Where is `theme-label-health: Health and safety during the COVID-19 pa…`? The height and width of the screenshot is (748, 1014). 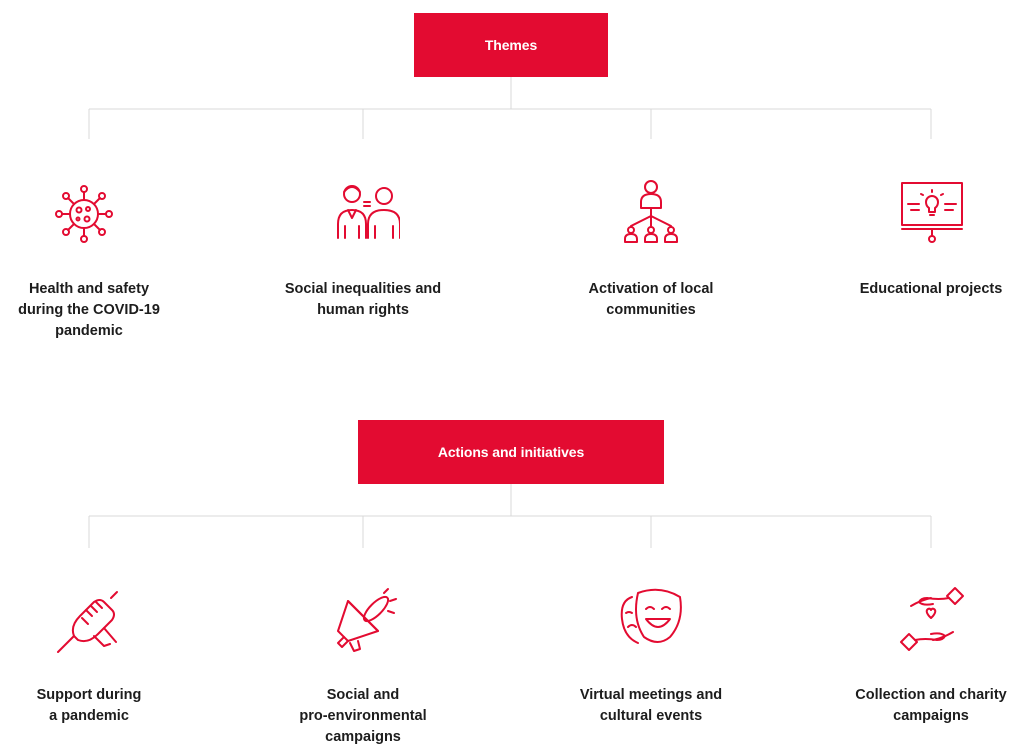 theme-label-health: Health and safety during the COVID-19 pa… is located at coordinates (89, 310).